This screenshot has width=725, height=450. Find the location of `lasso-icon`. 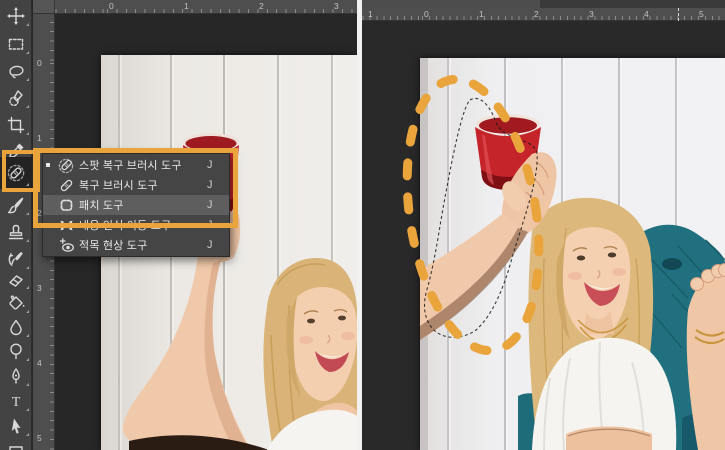

lasso-icon is located at coordinates (16, 72).